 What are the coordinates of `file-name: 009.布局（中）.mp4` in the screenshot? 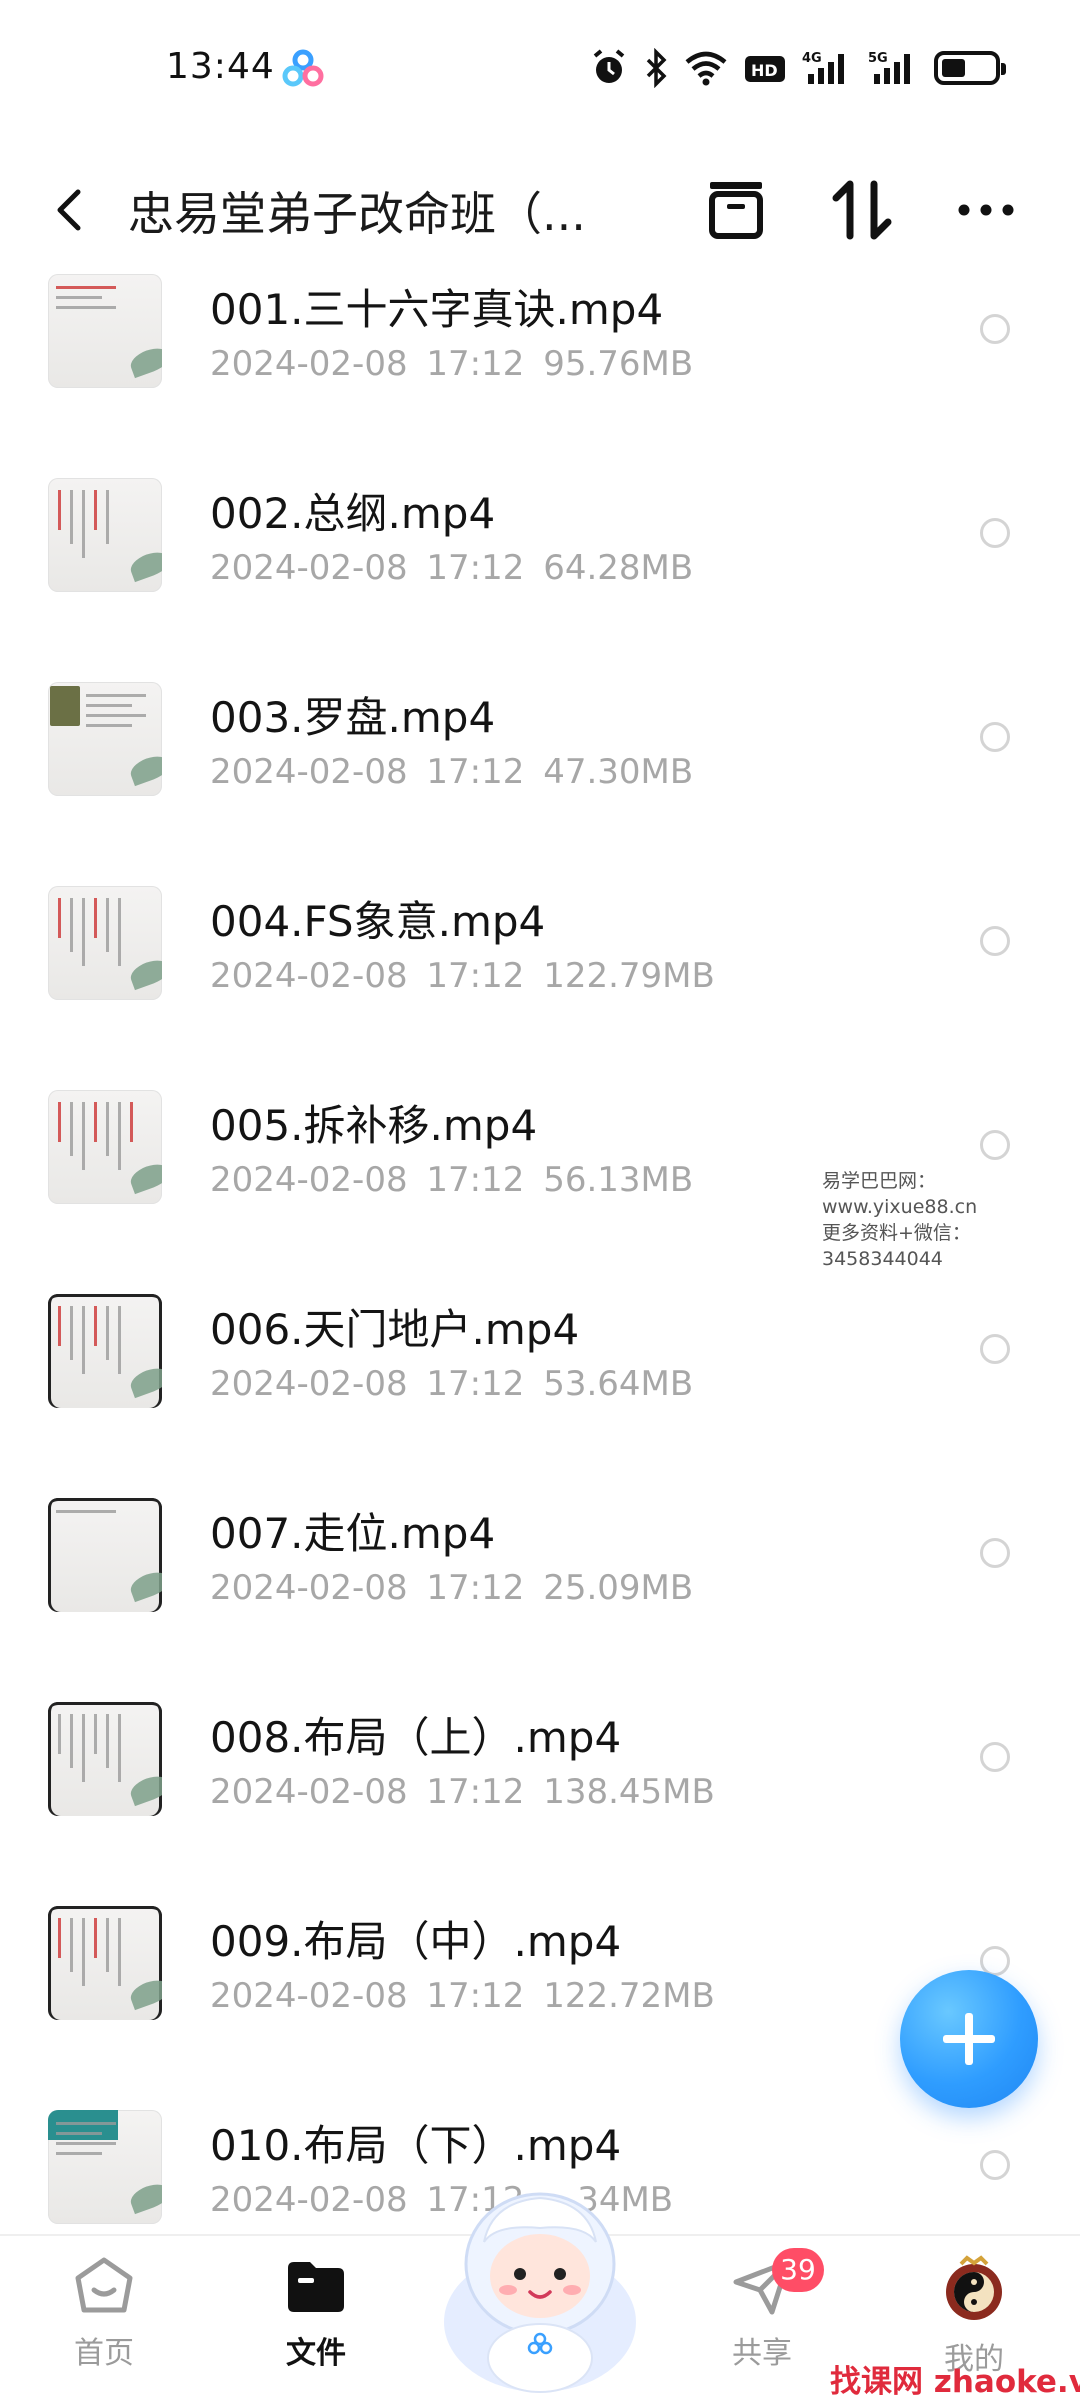 It's located at (416, 1941).